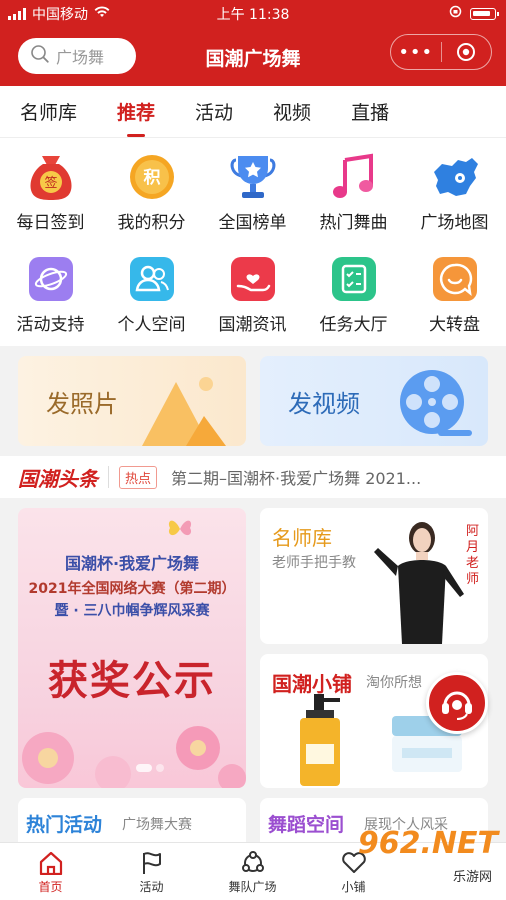 This screenshot has height=900, width=506. I want to click on post-video-label: 发视频, so click(324, 404).